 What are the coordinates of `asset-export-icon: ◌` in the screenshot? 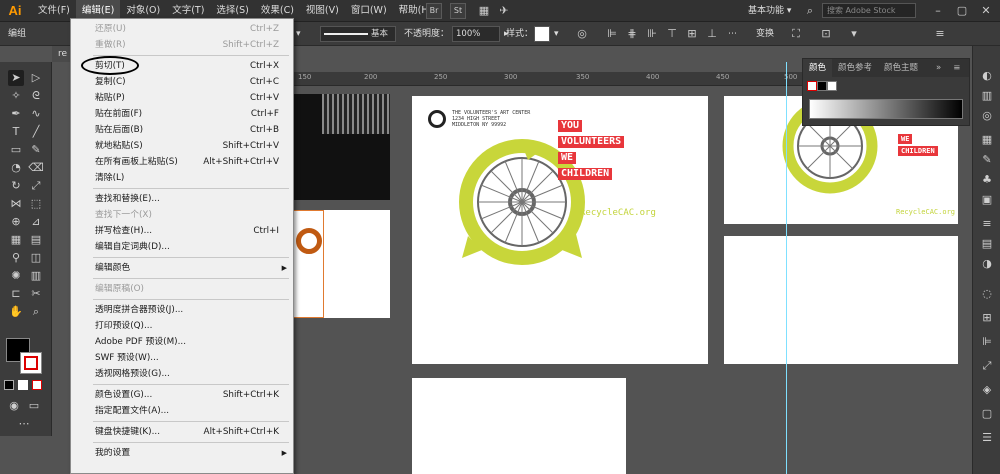 It's located at (987, 294).